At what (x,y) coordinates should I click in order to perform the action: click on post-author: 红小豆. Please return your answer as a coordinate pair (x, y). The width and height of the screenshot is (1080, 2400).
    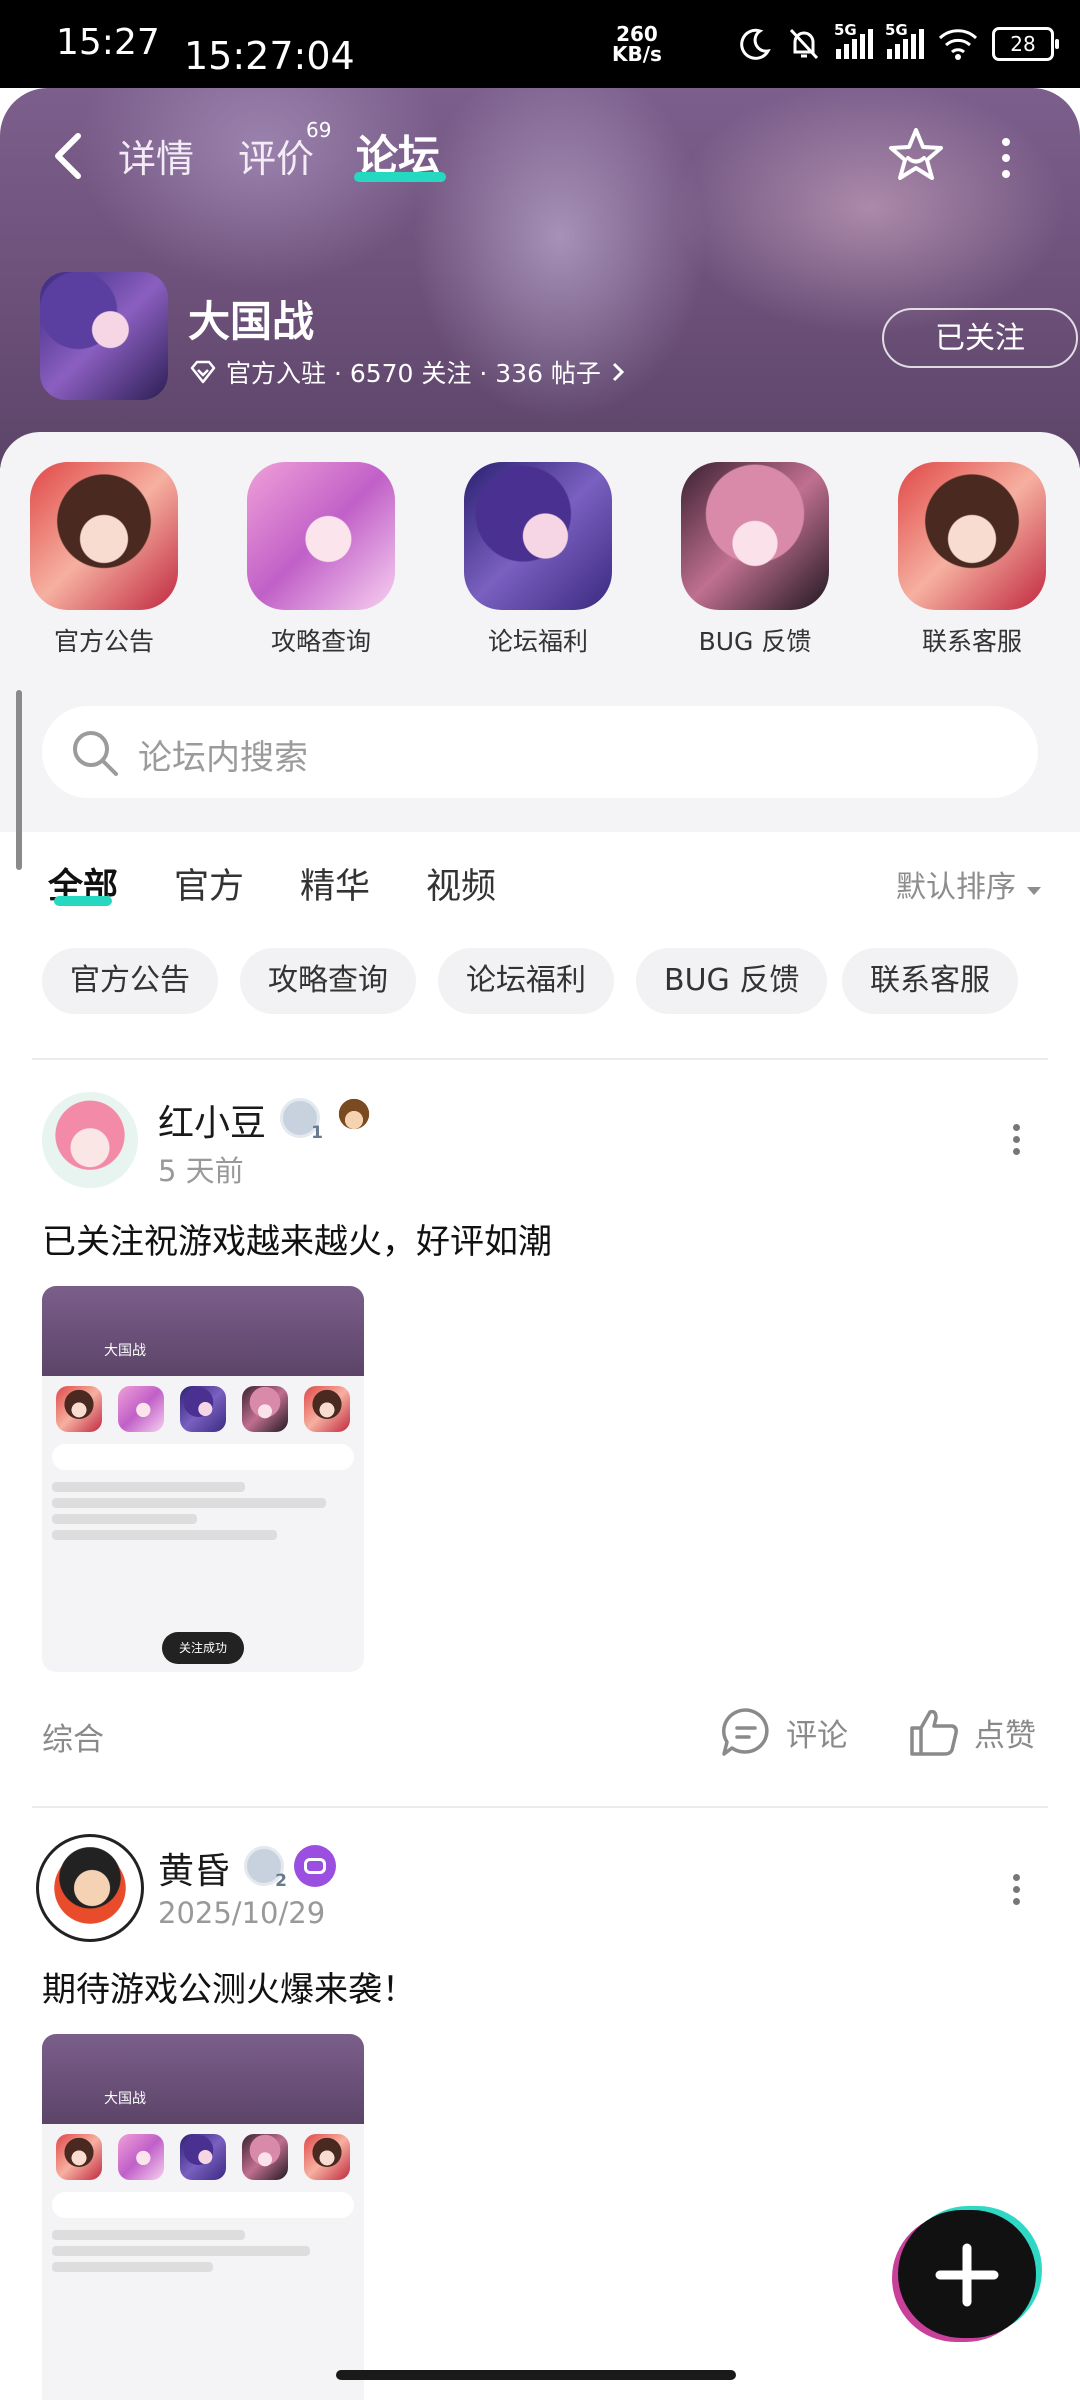
    Looking at the image, I should click on (212, 1120).